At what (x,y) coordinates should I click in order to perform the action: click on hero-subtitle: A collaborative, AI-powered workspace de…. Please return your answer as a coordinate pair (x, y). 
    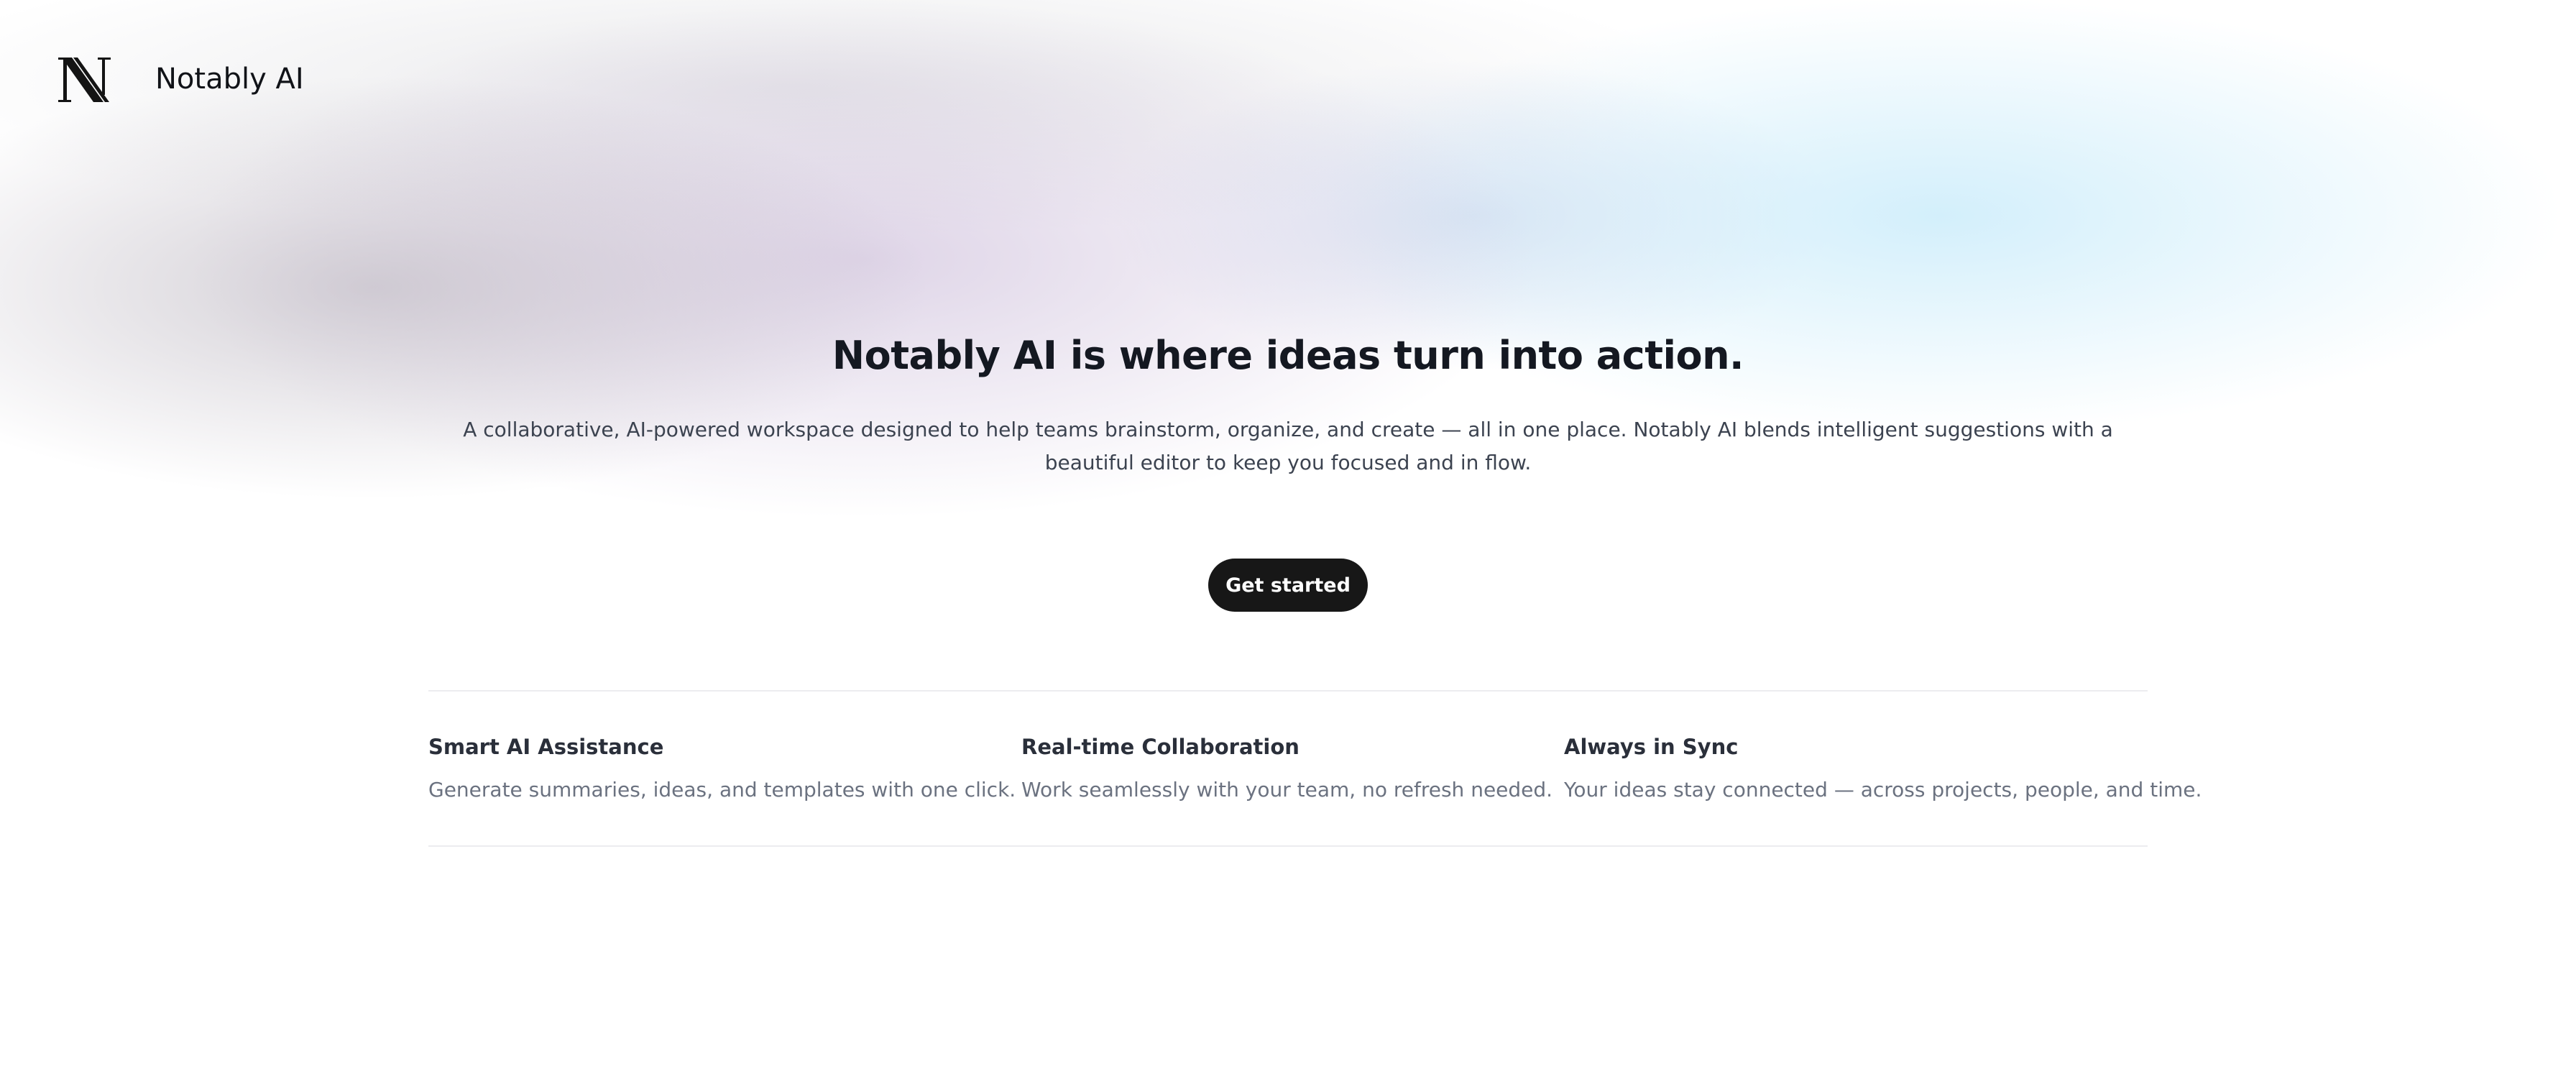
    Looking at the image, I should click on (1288, 446).